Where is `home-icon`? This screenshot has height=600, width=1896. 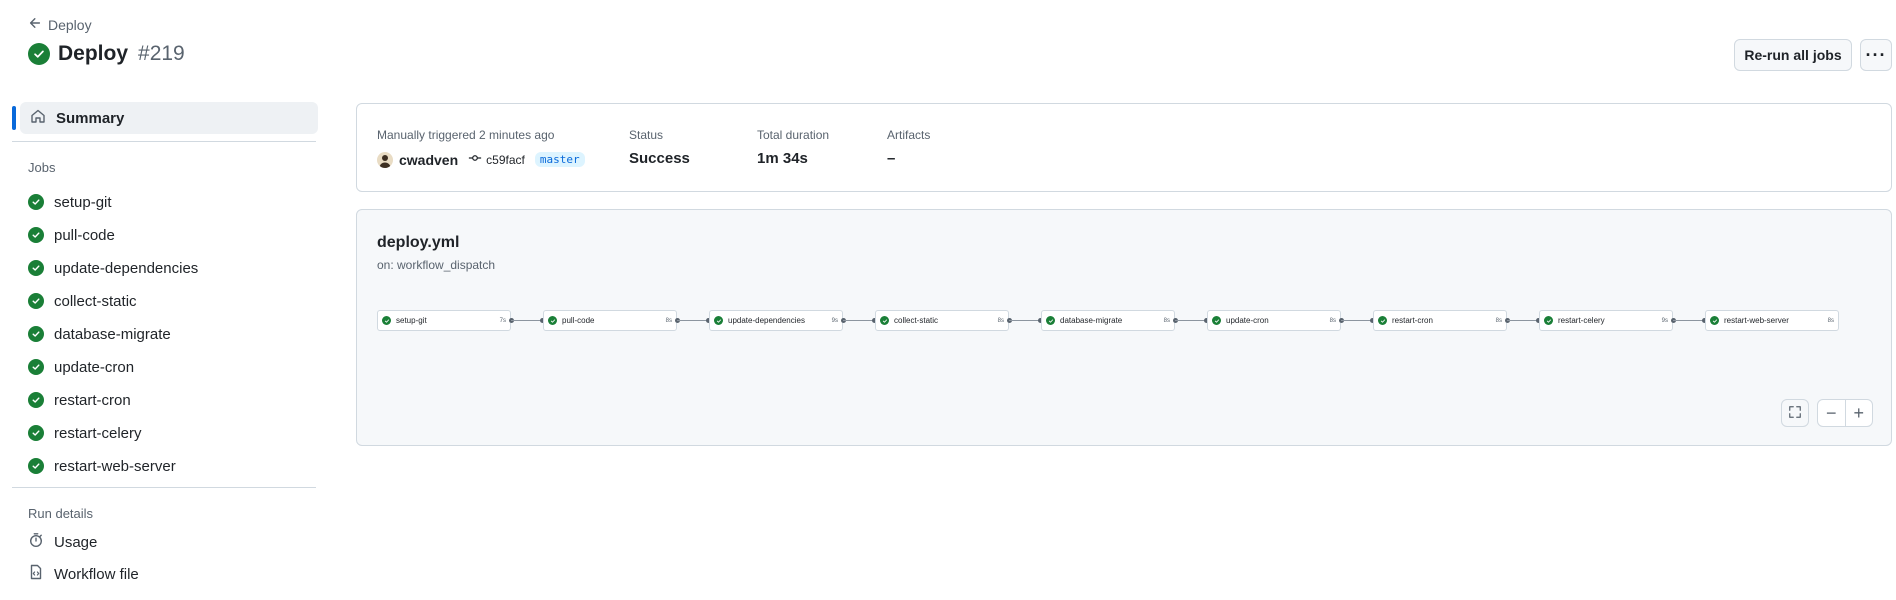
home-icon is located at coordinates (38, 118).